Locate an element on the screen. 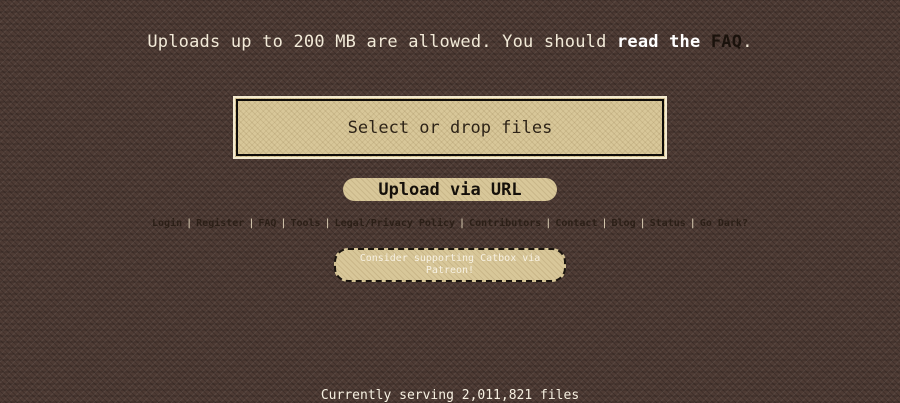  drop-zone-label: Select or drop files is located at coordinates (450, 127).